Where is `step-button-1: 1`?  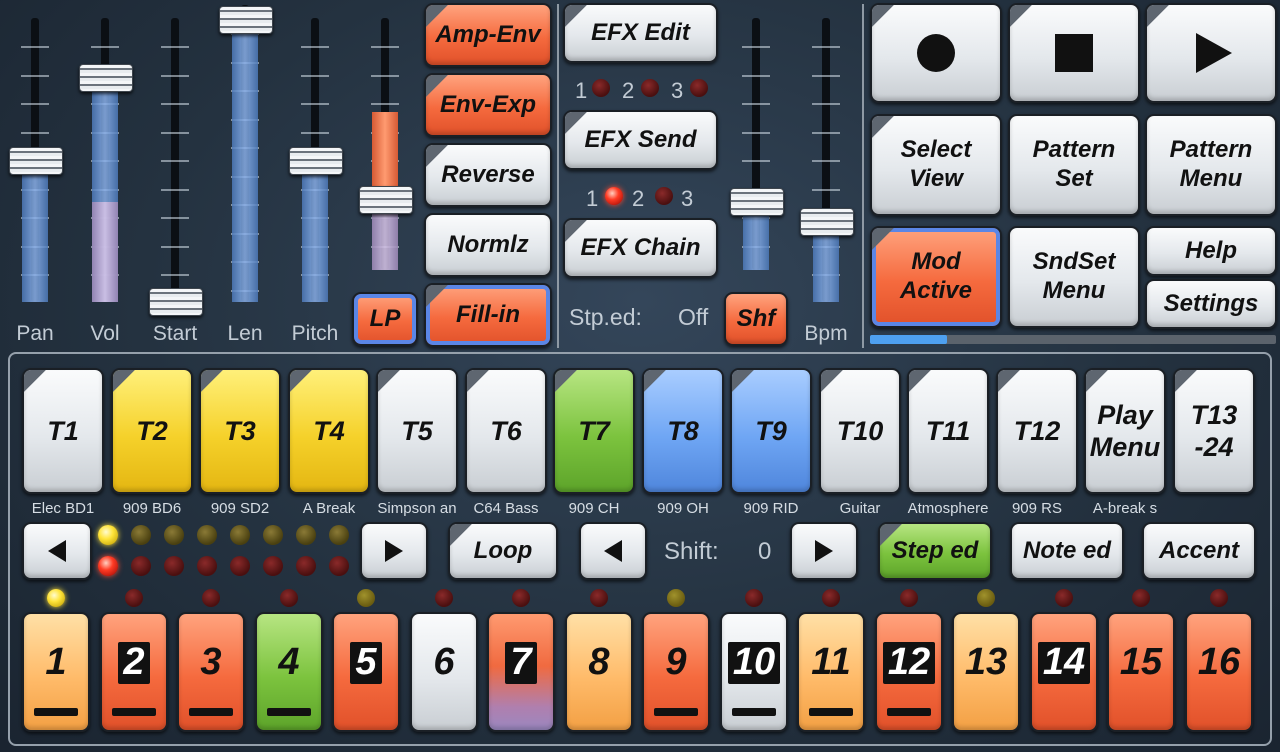 step-button-1: 1 is located at coordinates (56, 672).